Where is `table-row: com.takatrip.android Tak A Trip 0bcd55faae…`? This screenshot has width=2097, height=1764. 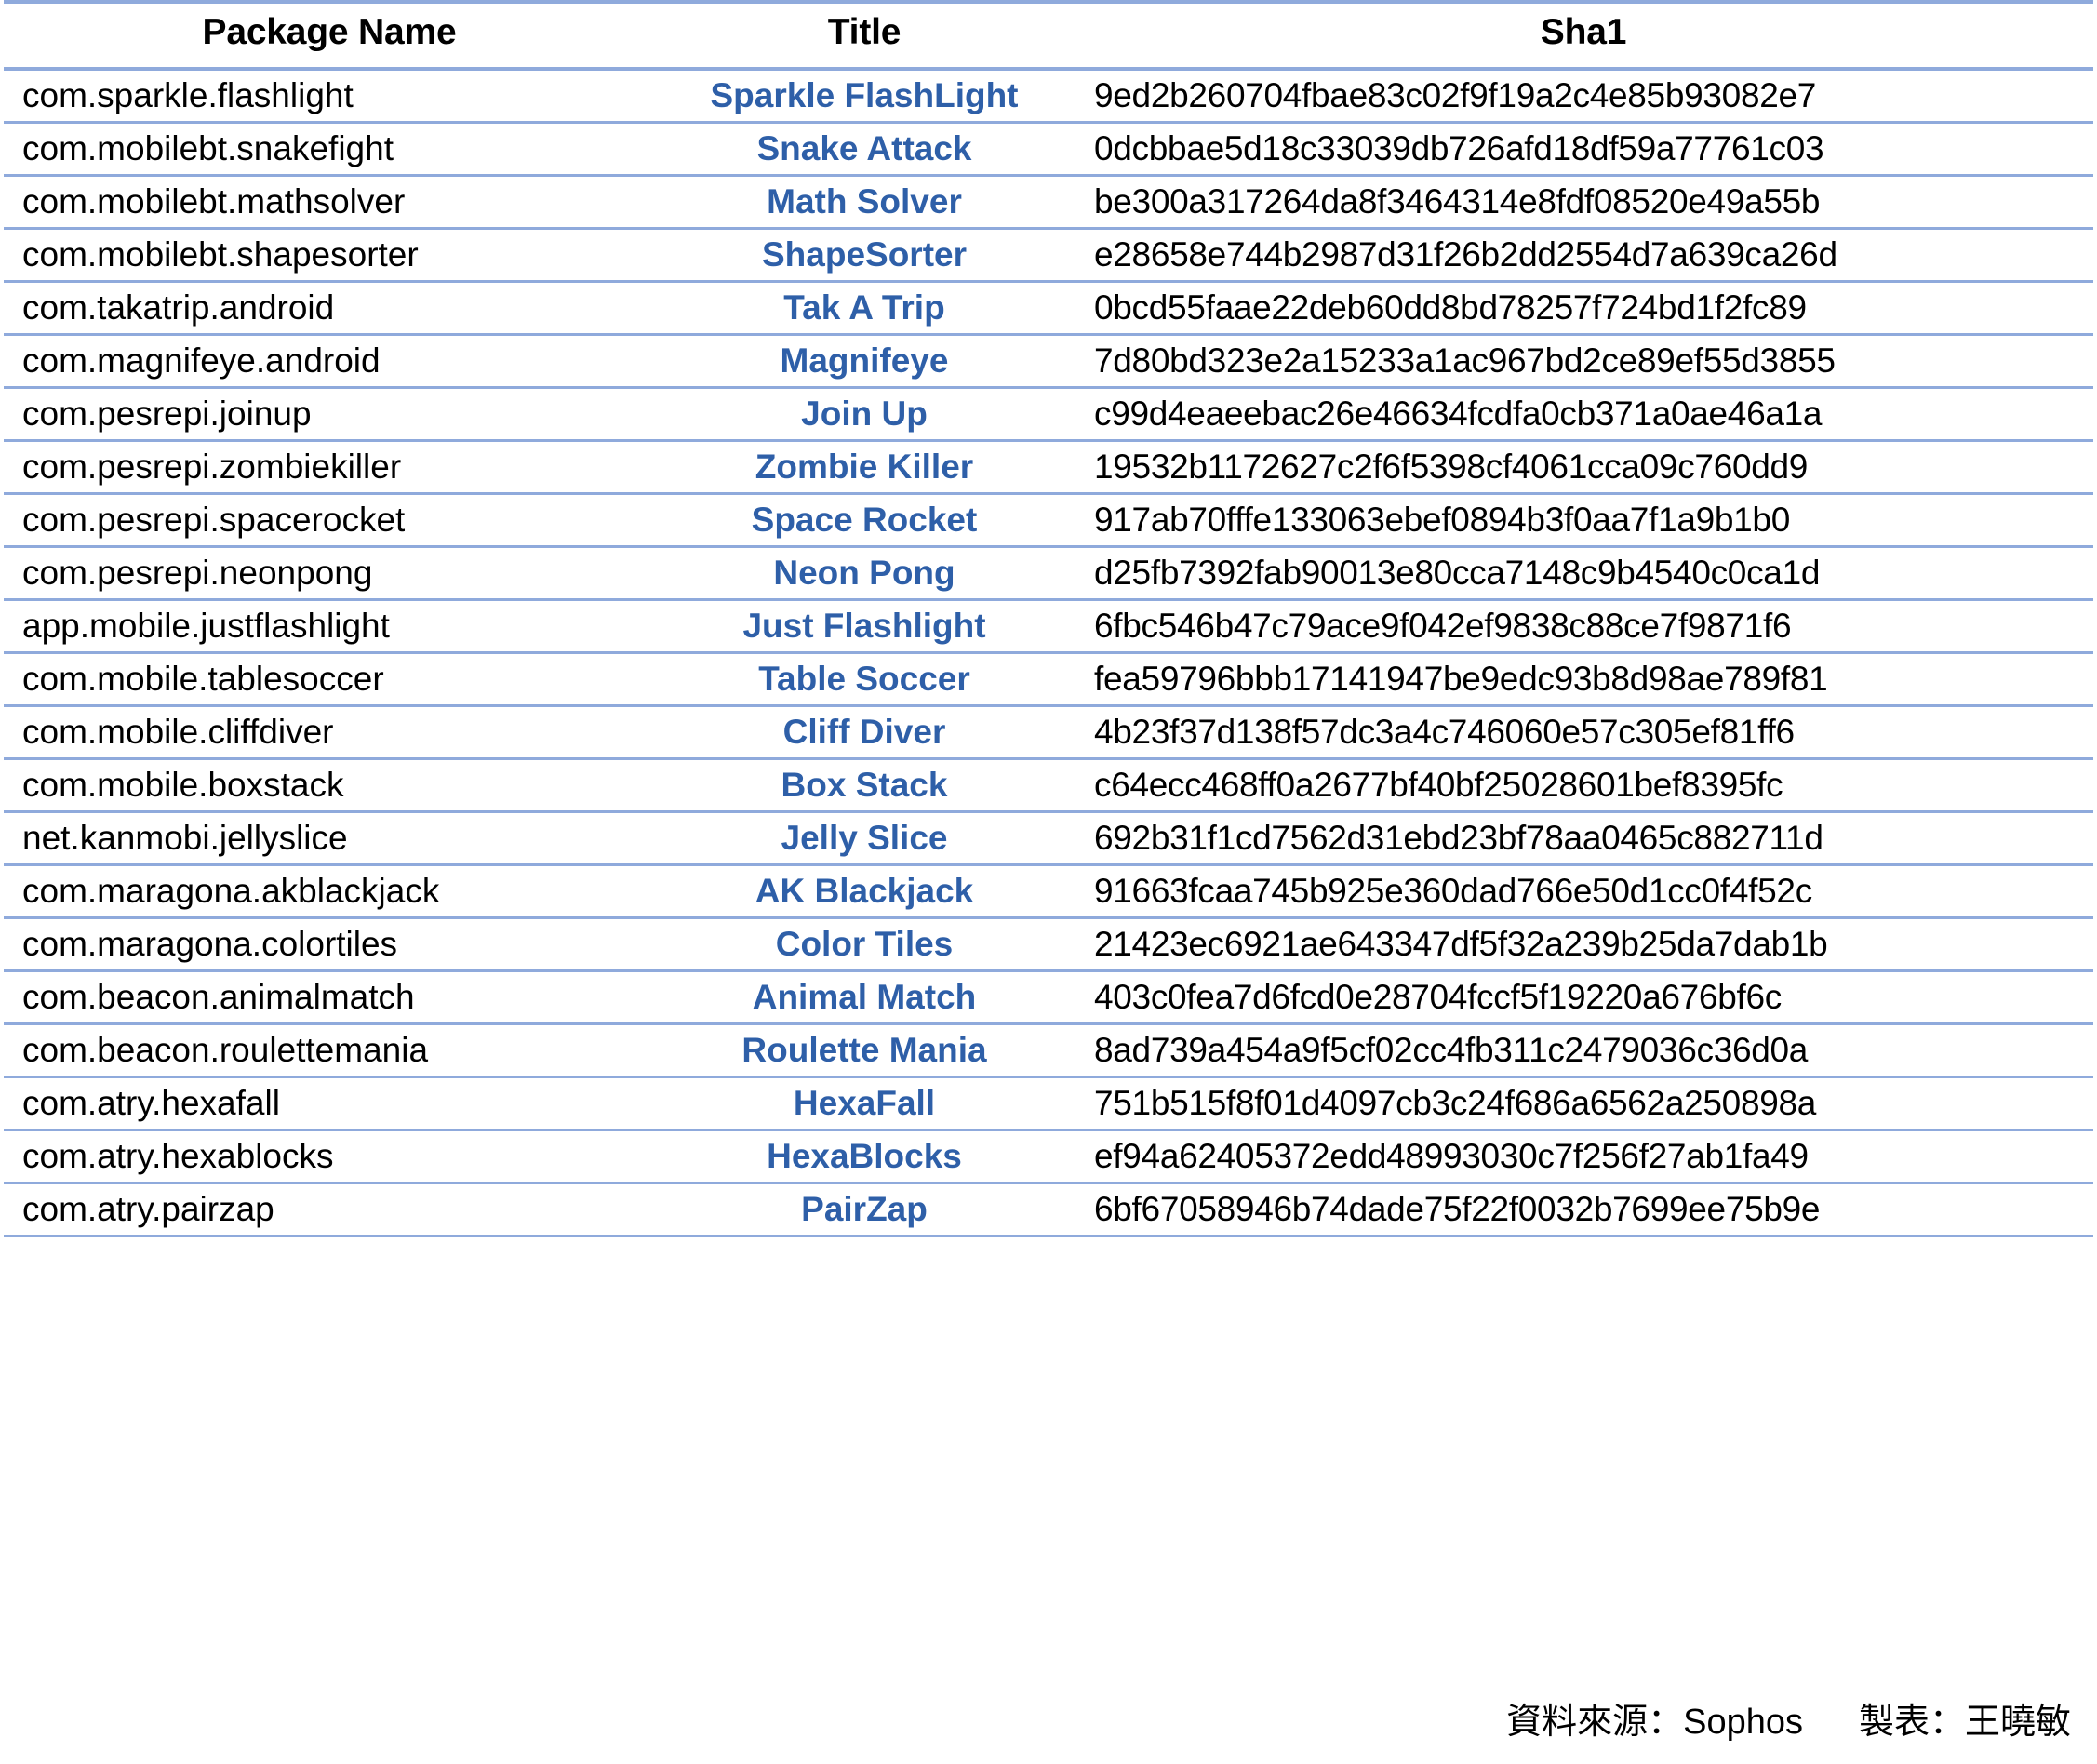 table-row: com.takatrip.android Tak A Trip 0bcd55faae… is located at coordinates (1048, 308).